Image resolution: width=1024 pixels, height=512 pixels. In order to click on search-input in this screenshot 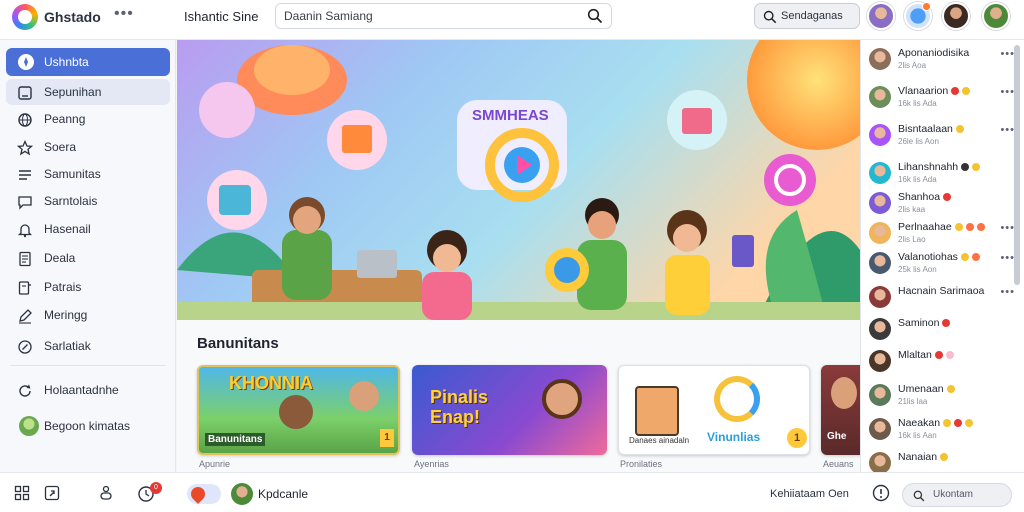, I will do `click(429, 16)`.